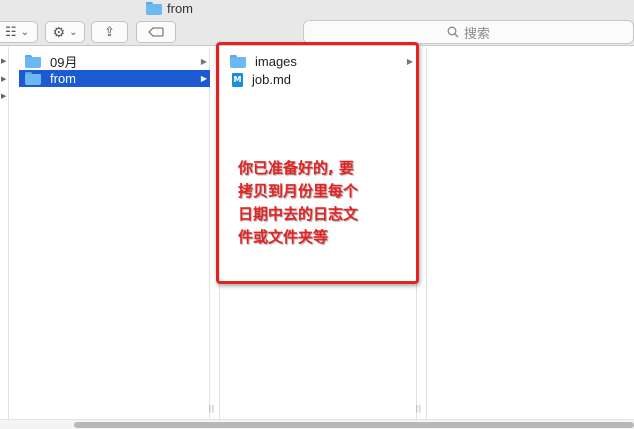 This screenshot has height=429, width=634. I want to click on share-button: ⇪, so click(109, 32).